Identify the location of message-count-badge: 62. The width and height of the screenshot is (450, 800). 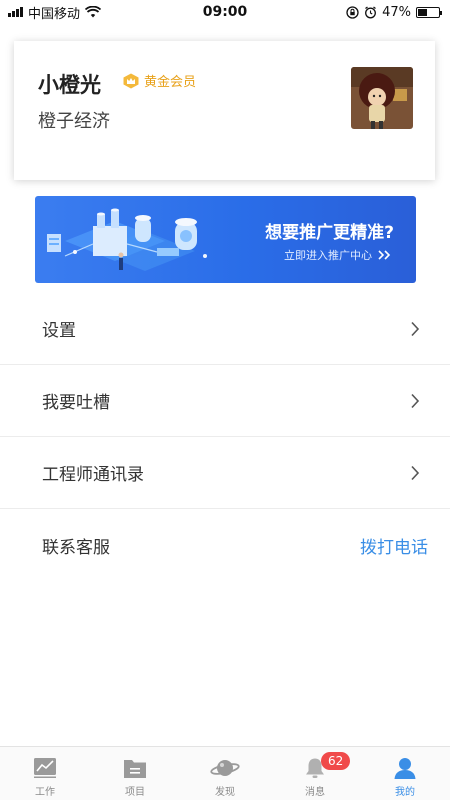
(336, 761).